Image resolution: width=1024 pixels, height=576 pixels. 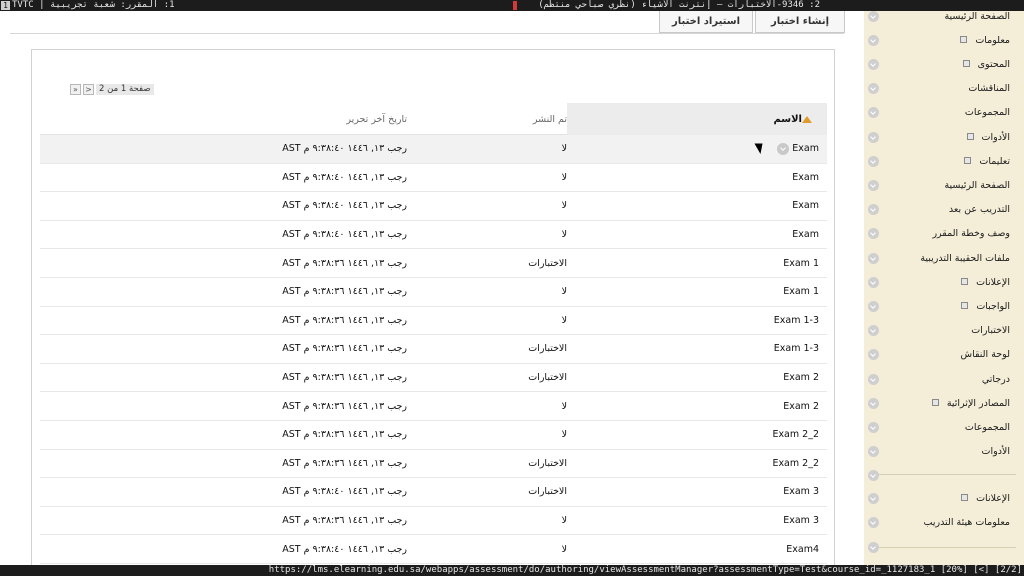 What do you see at coordinates (937, 355) in the screenshot?
I see `sidebar-item: لوحة النقاش` at bounding box center [937, 355].